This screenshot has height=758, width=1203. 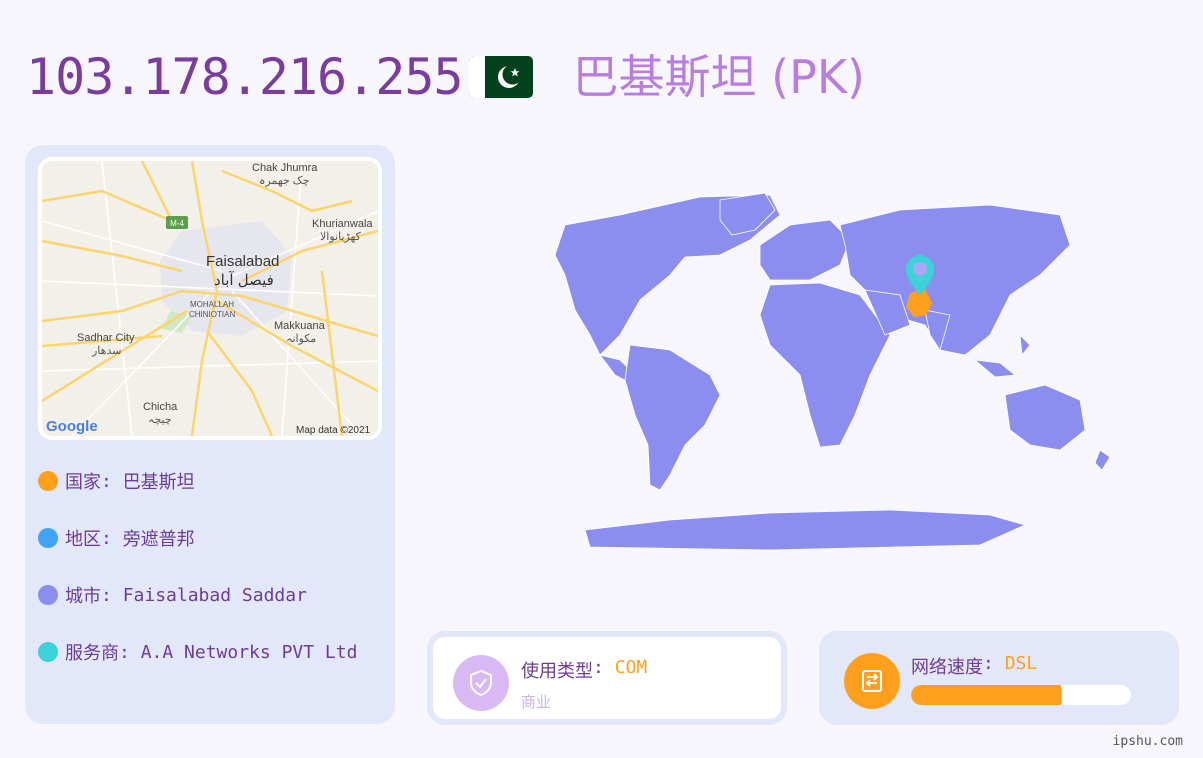 What do you see at coordinates (607, 678) in the screenshot?
I see `usage-type-card: 使用类型: COM 商业` at bounding box center [607, 678].